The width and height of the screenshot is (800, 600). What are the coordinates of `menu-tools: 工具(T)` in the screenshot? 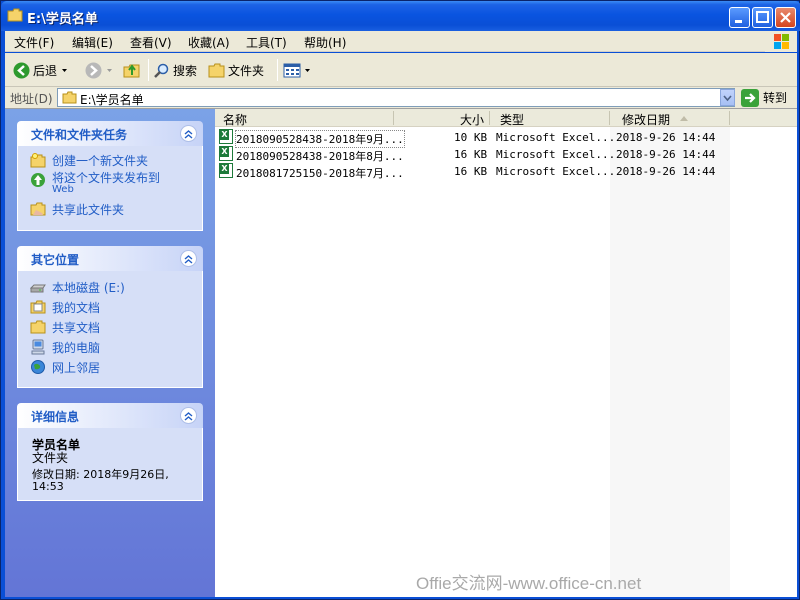 It's located at (266, 42).